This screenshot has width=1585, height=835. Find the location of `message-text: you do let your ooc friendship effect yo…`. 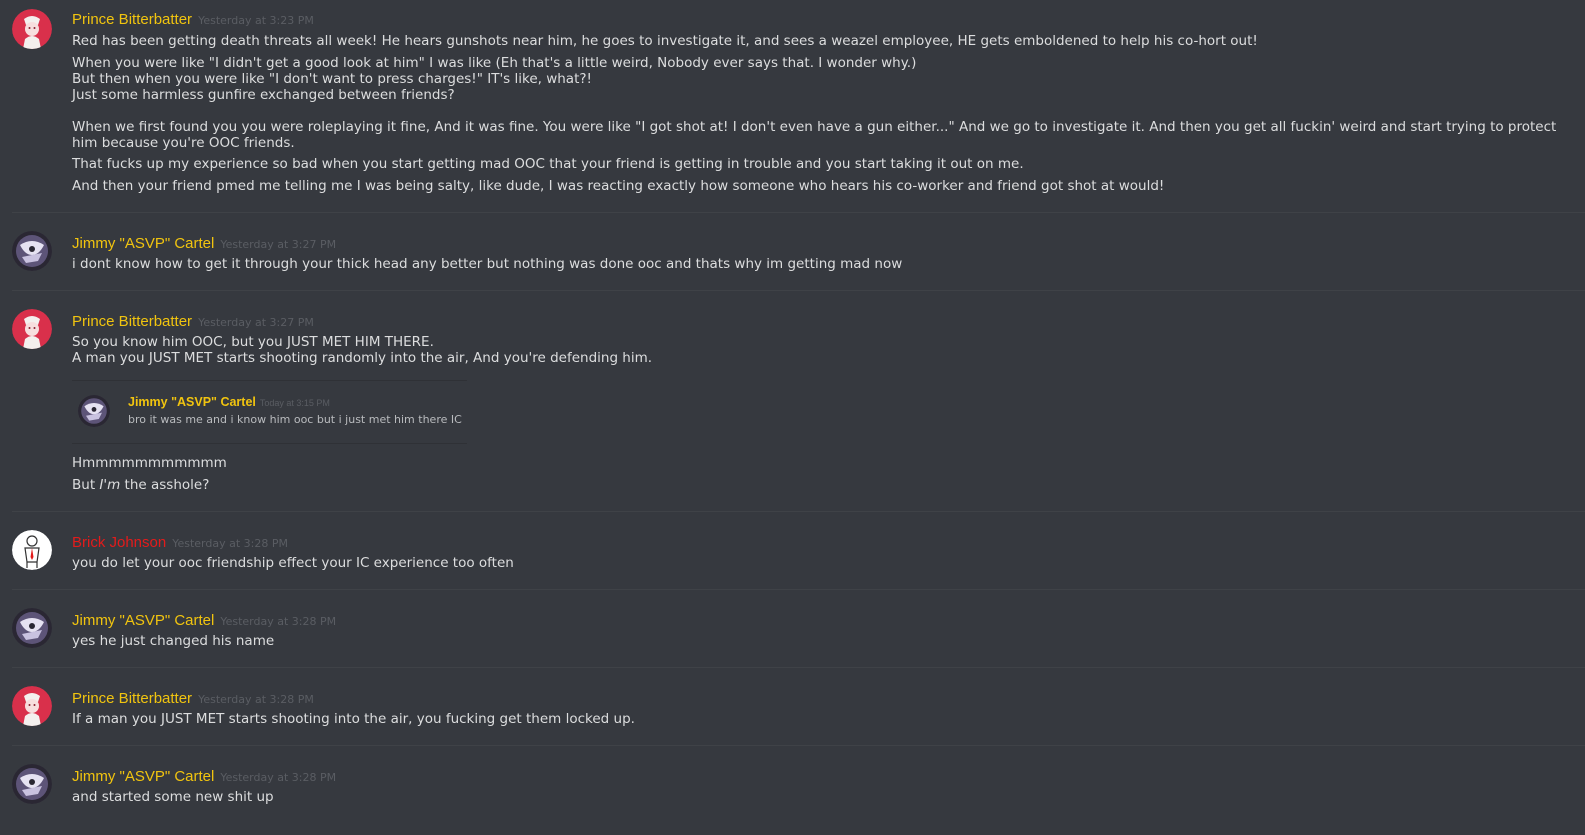

message-text: you do let your ooc friendship effect yo… is located at coordinates (293, 563).